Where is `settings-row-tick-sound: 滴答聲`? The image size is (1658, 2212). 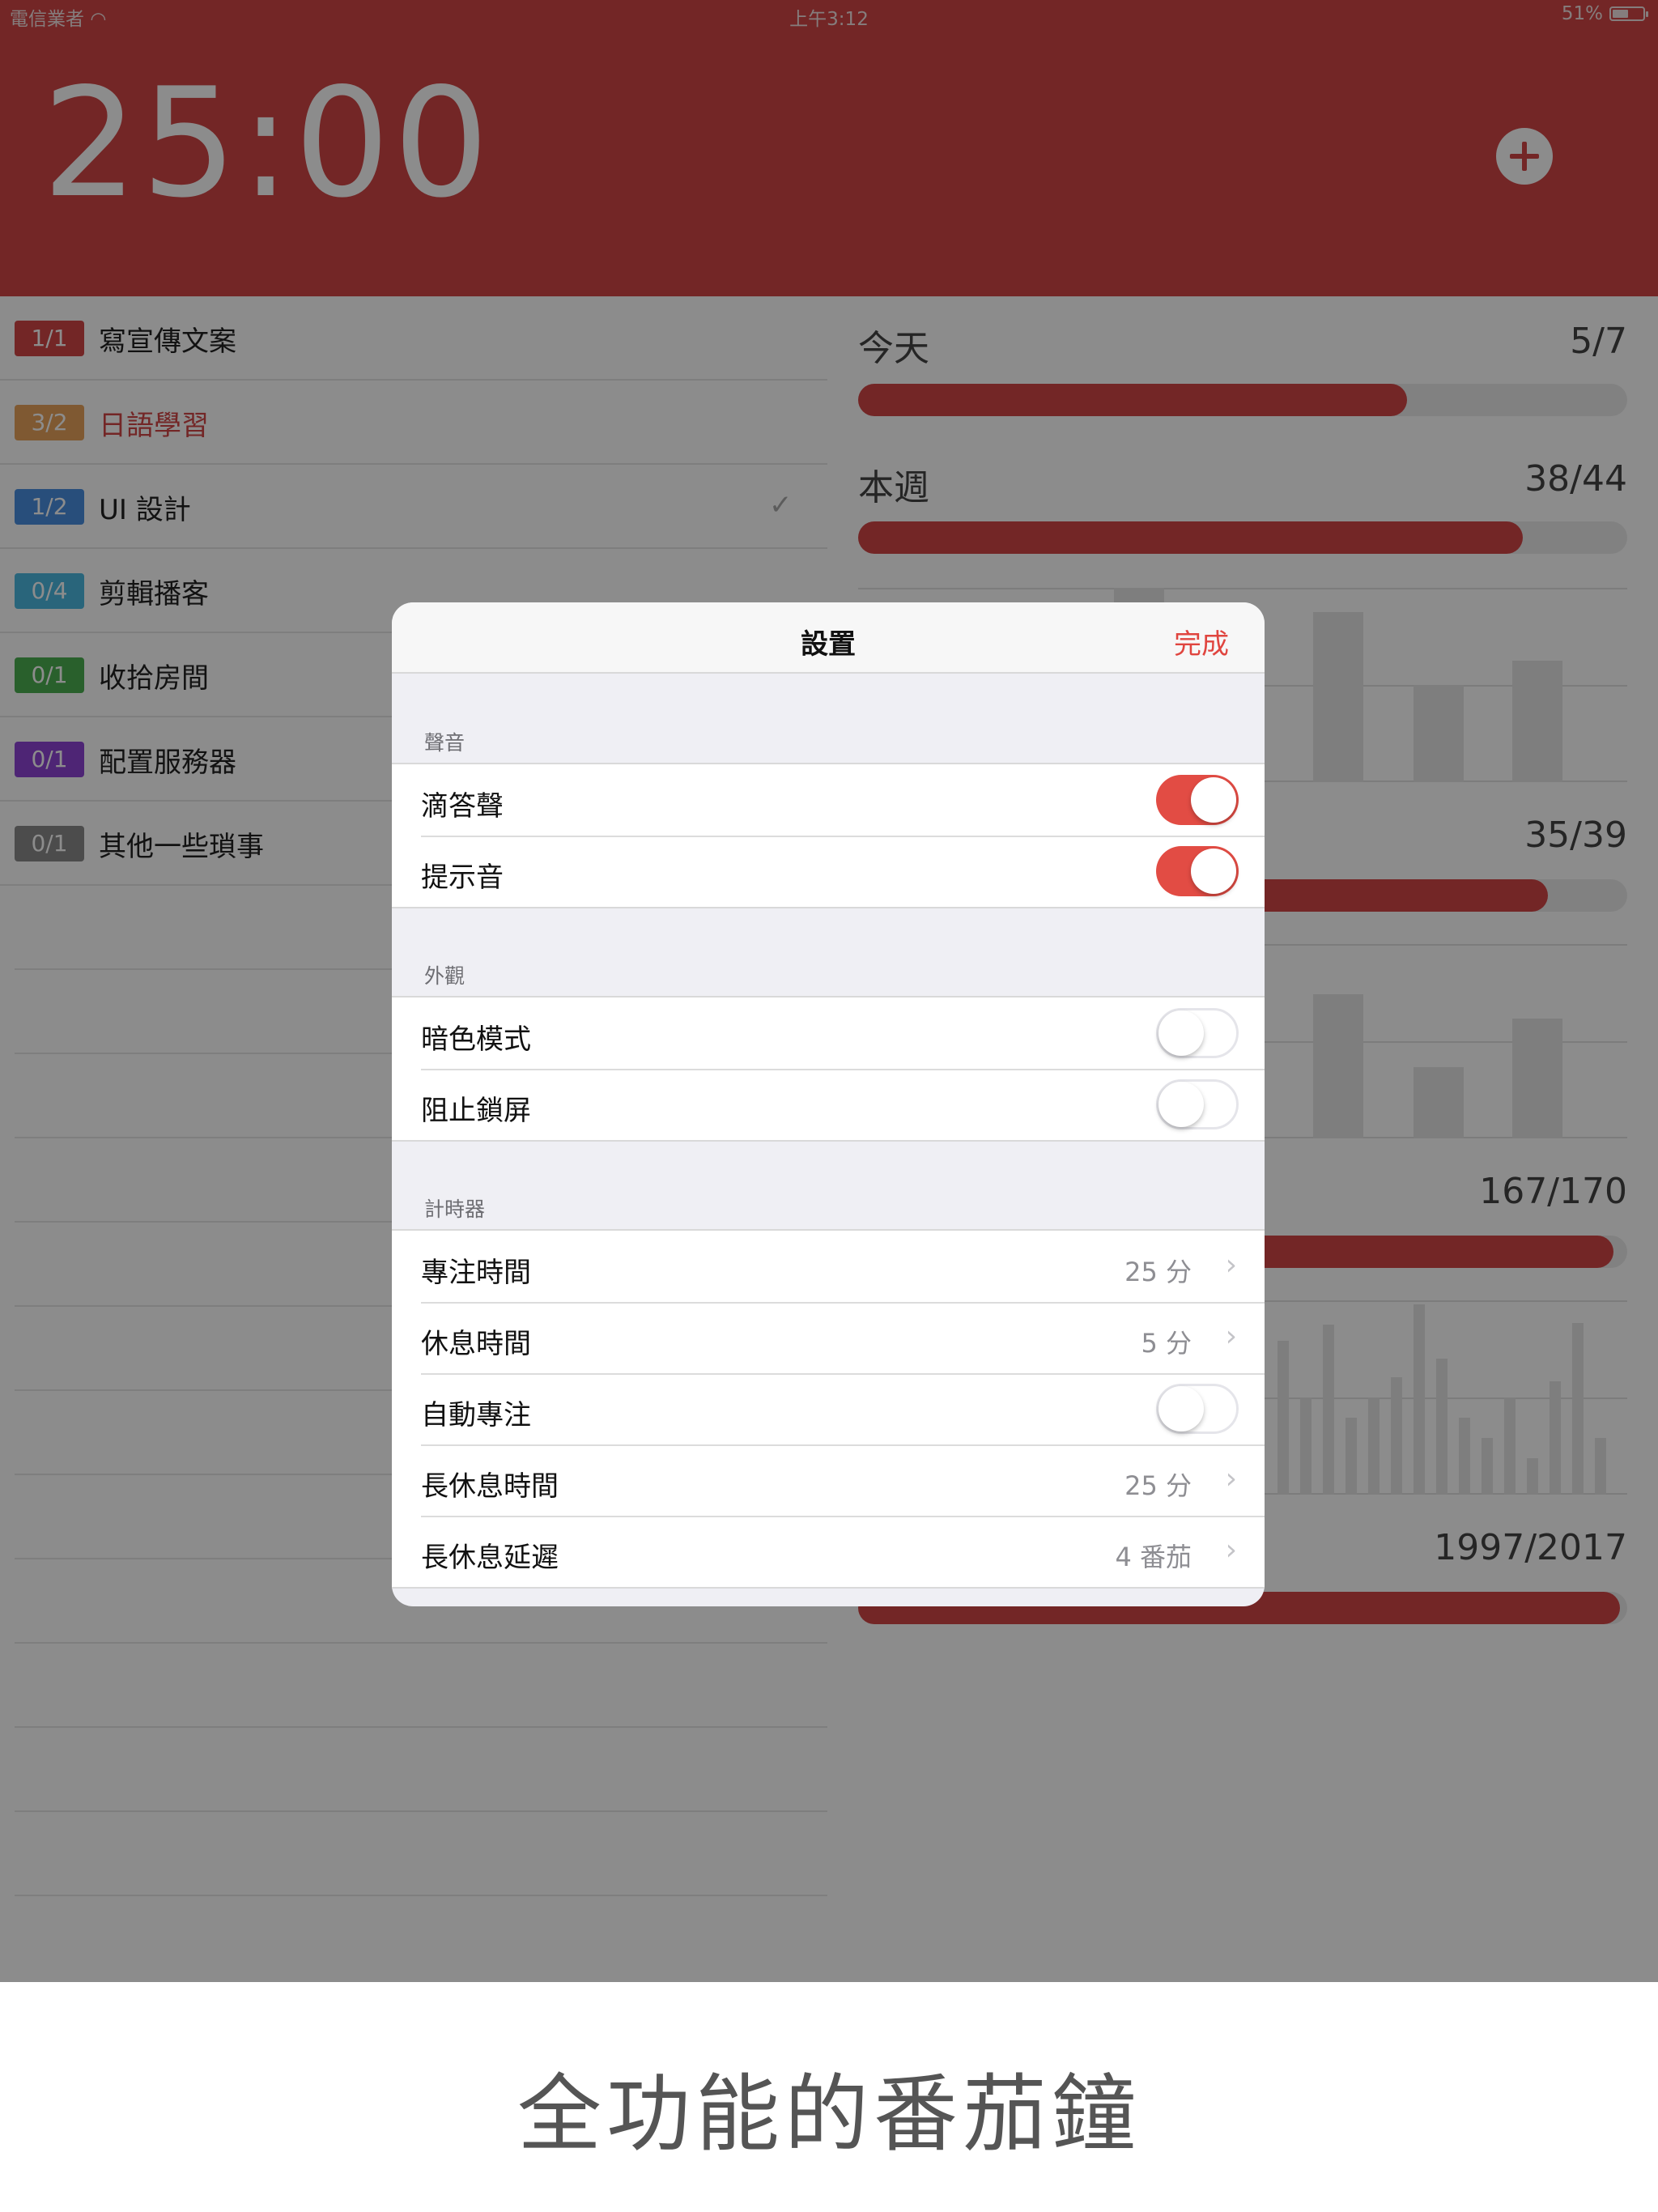 settings-row-tick-sound: 滴答聲 is located at coordinates (828, 800).